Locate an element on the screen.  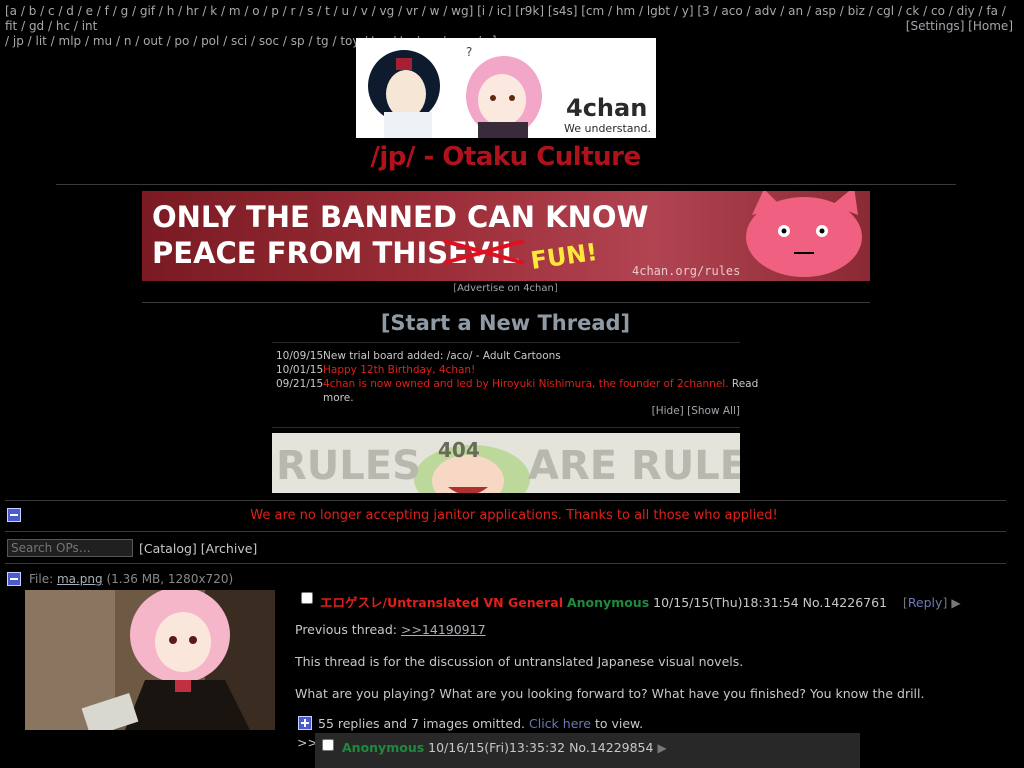
home-link: Home is located at coordinates (990, 26).